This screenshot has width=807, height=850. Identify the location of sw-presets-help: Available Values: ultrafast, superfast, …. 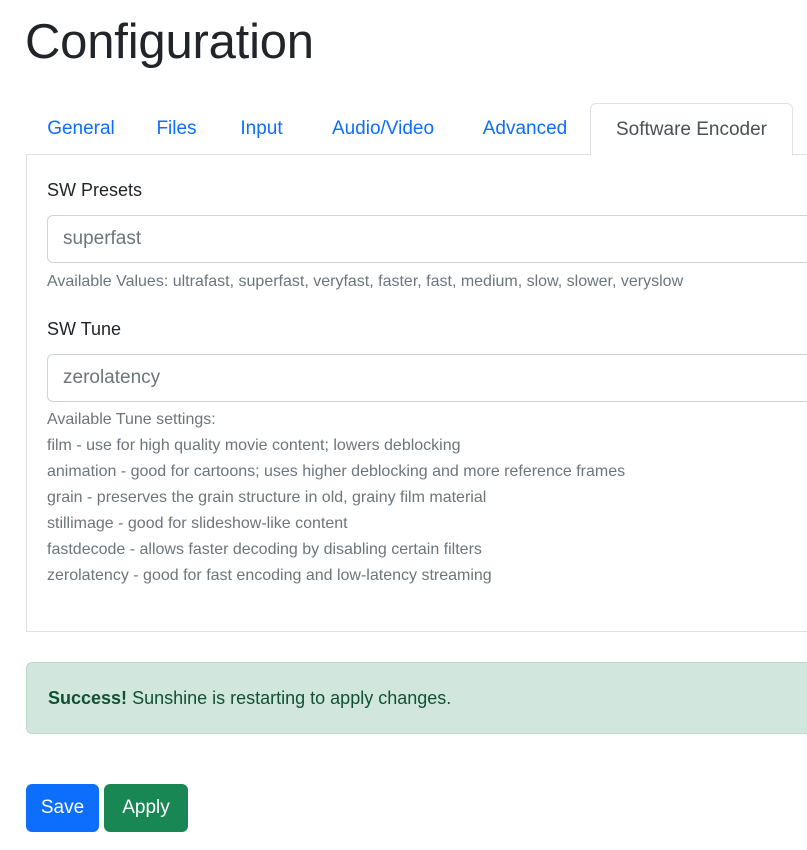
(365, 281).